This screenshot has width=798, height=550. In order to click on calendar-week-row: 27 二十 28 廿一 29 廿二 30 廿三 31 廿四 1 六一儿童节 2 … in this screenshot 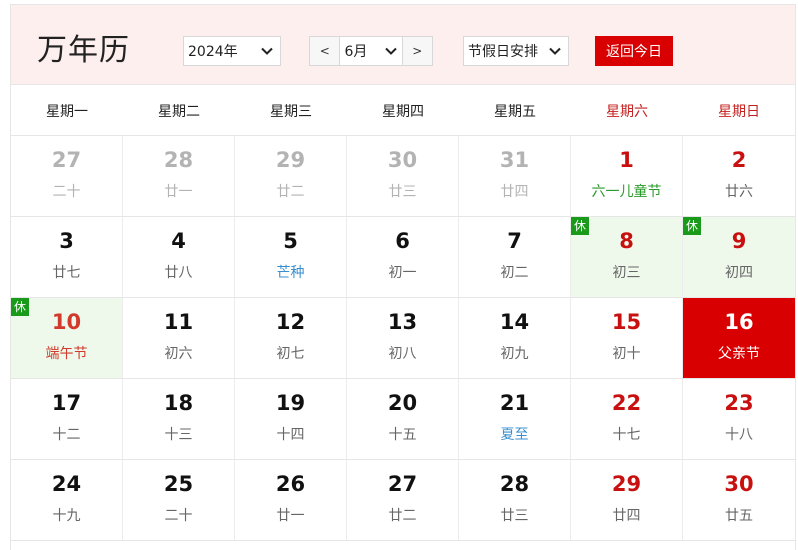, I will do `click(403, 176)`.